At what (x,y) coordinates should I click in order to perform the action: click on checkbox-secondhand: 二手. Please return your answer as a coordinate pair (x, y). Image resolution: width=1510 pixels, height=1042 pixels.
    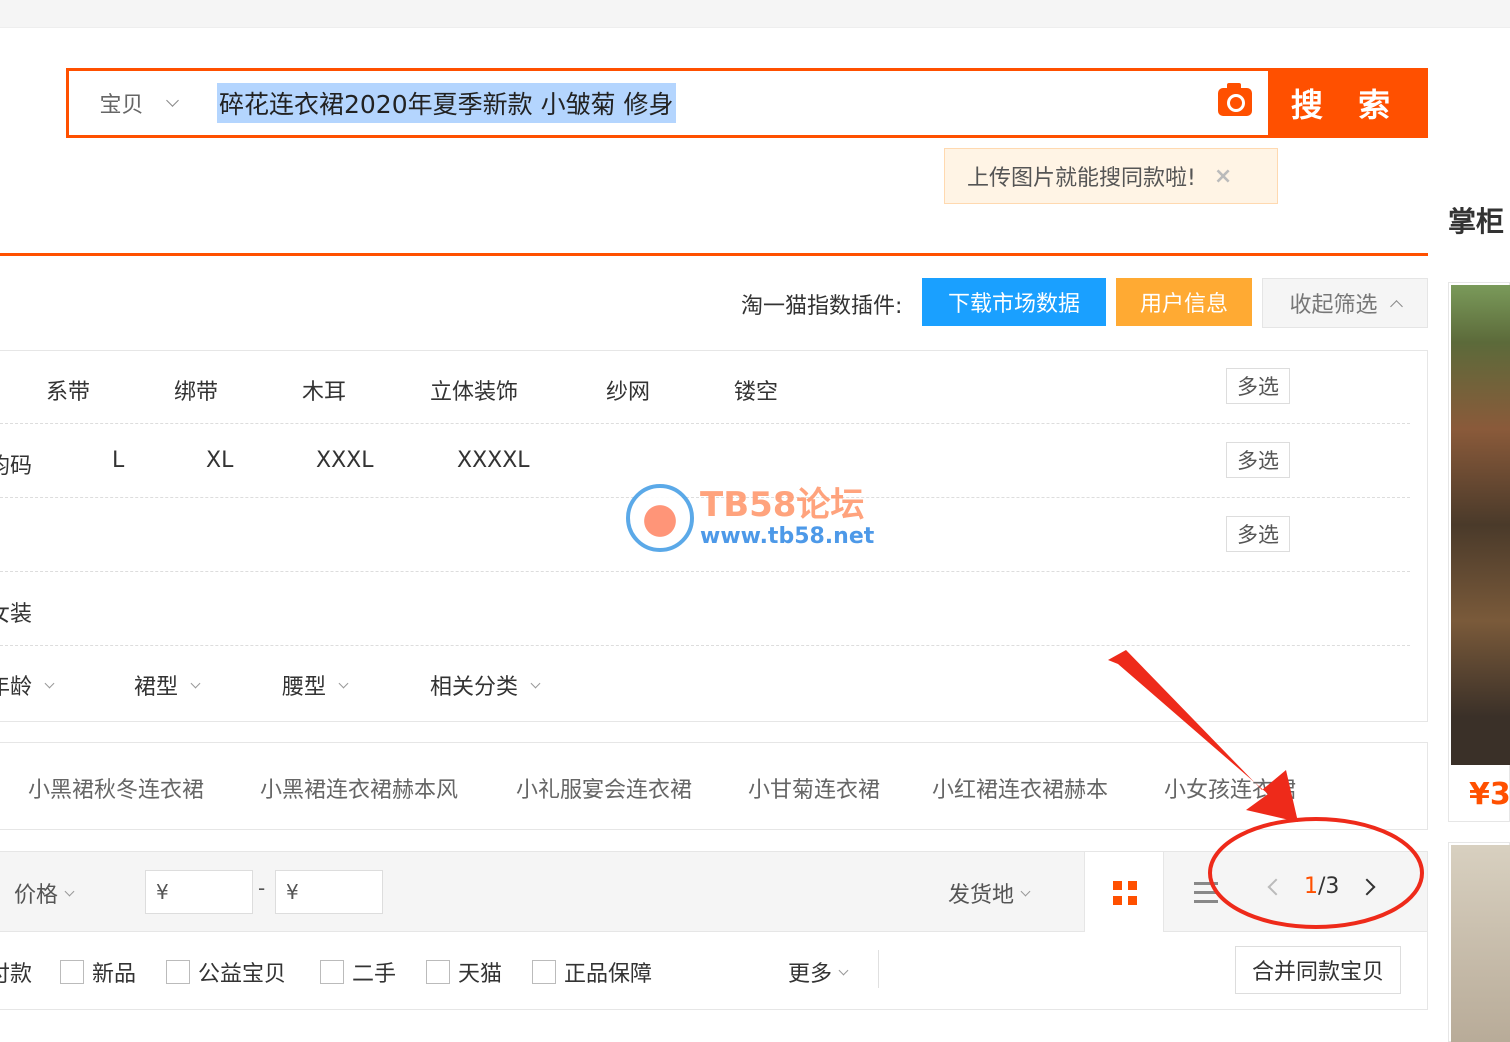
    Looking at the image, I should click on (358, 972).